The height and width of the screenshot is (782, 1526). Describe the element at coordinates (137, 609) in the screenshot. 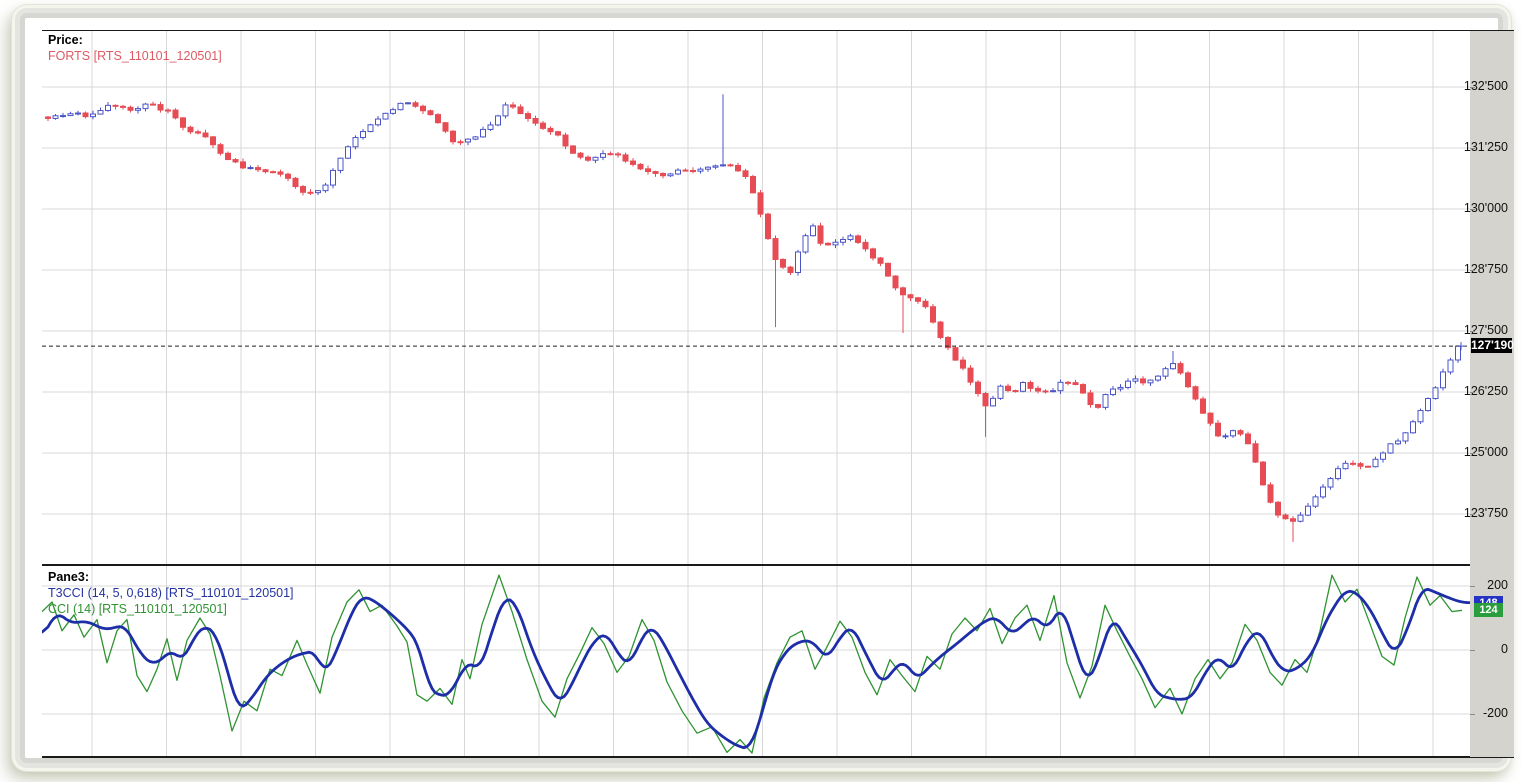

I see `cci-series-label: CCI (14) [RTS_110101_120501]` at that location.